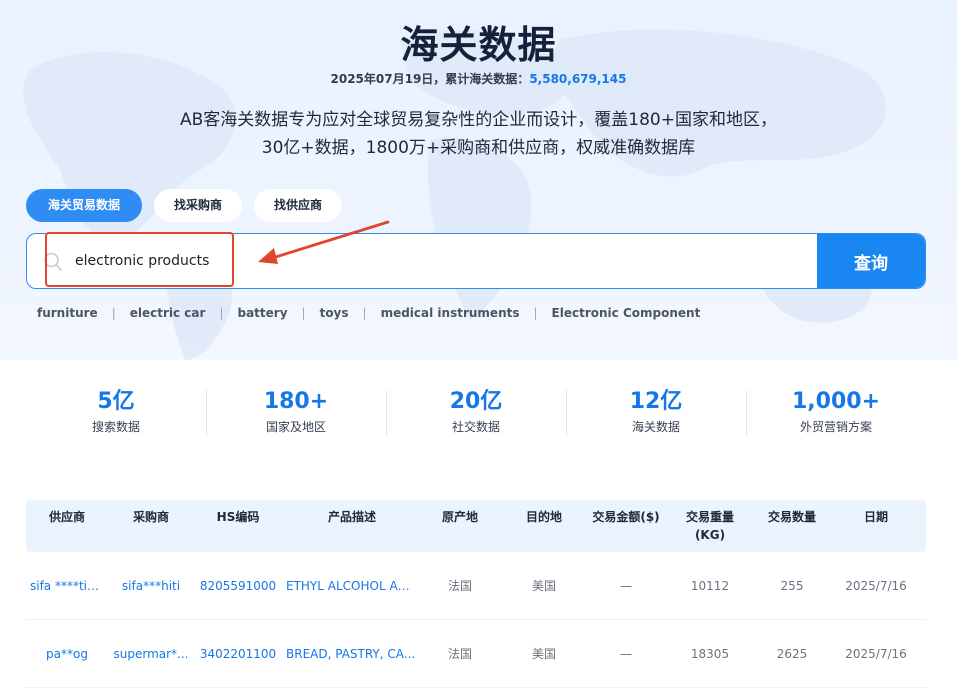  I want to click on keyword-medical-instruments: medical instruments, so click(450, 313).